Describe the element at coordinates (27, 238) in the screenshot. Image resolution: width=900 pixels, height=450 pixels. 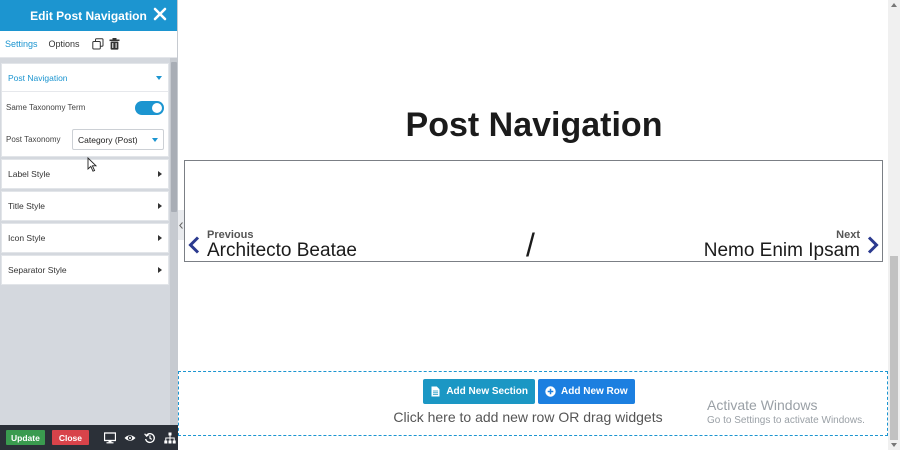
I see `section-title: Icon Style` at that location.